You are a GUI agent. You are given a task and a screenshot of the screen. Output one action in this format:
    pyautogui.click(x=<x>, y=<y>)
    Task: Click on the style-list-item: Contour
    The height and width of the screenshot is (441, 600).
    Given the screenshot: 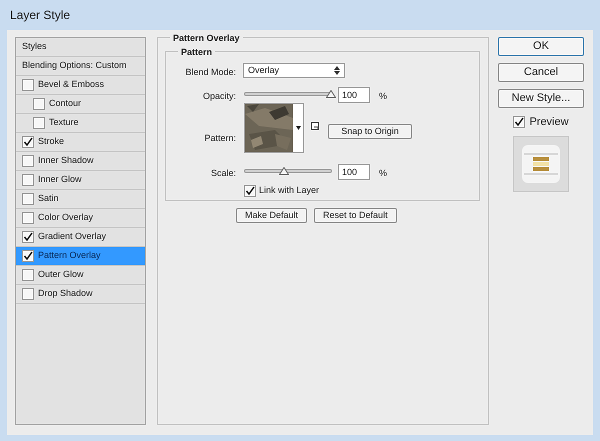 What is the action you would take?
    pyautogui.click(x=80, y=104)
    